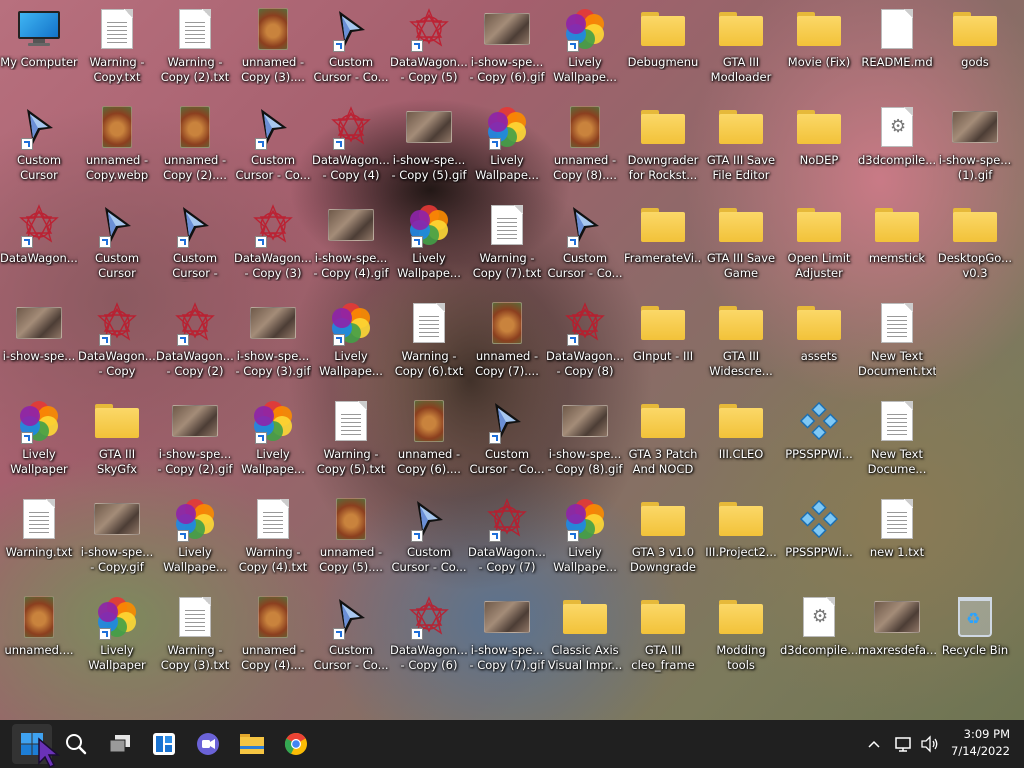 The image size is (1024, 769). Describe the element at coordinates (429, 635) in the screenshot. I see `desktop-icon: DataWagon.... - Copy (6)` at that location.